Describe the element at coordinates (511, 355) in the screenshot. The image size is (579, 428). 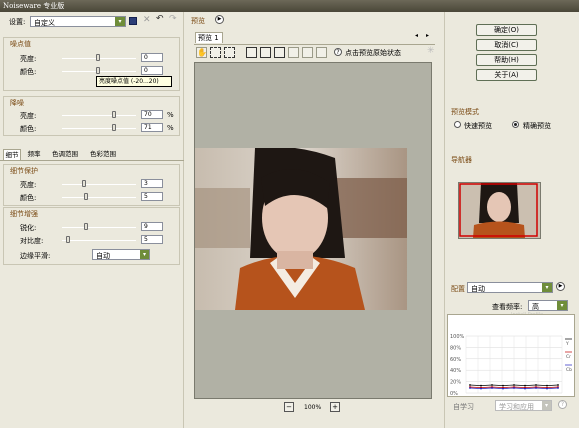
I see `frequency-graph: 100% 80% 60% 40% 20% 0% Y Cr Cb` at that location.